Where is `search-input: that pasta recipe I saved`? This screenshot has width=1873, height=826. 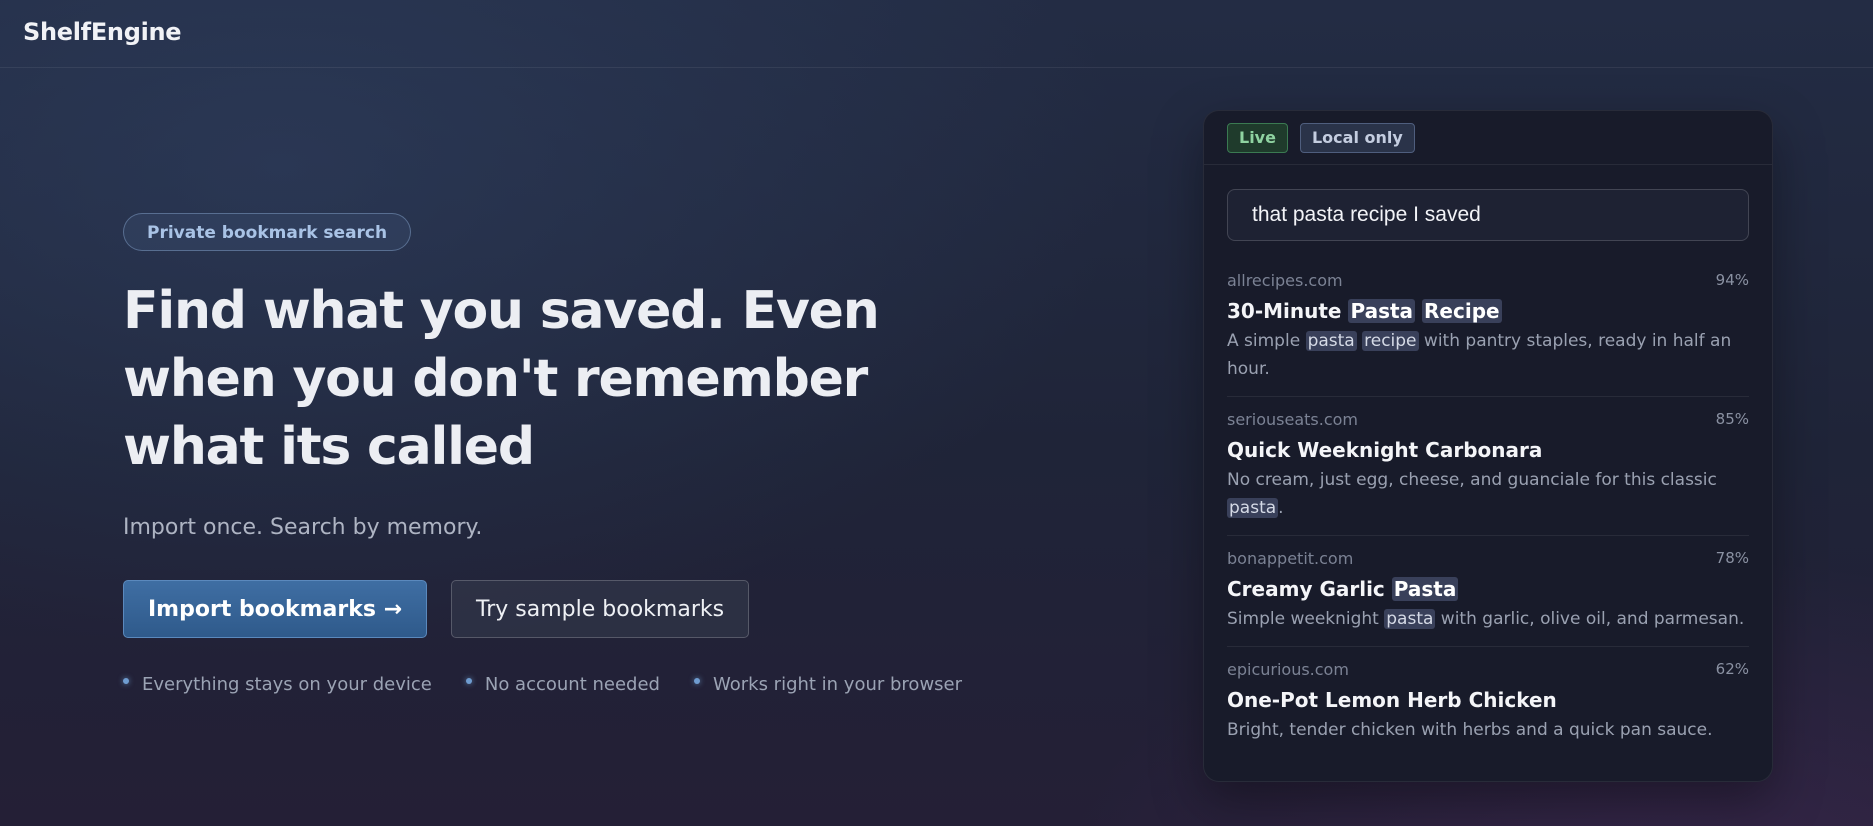
search-input: that pasta recipe I saved is located at coordinates (1488, 215).